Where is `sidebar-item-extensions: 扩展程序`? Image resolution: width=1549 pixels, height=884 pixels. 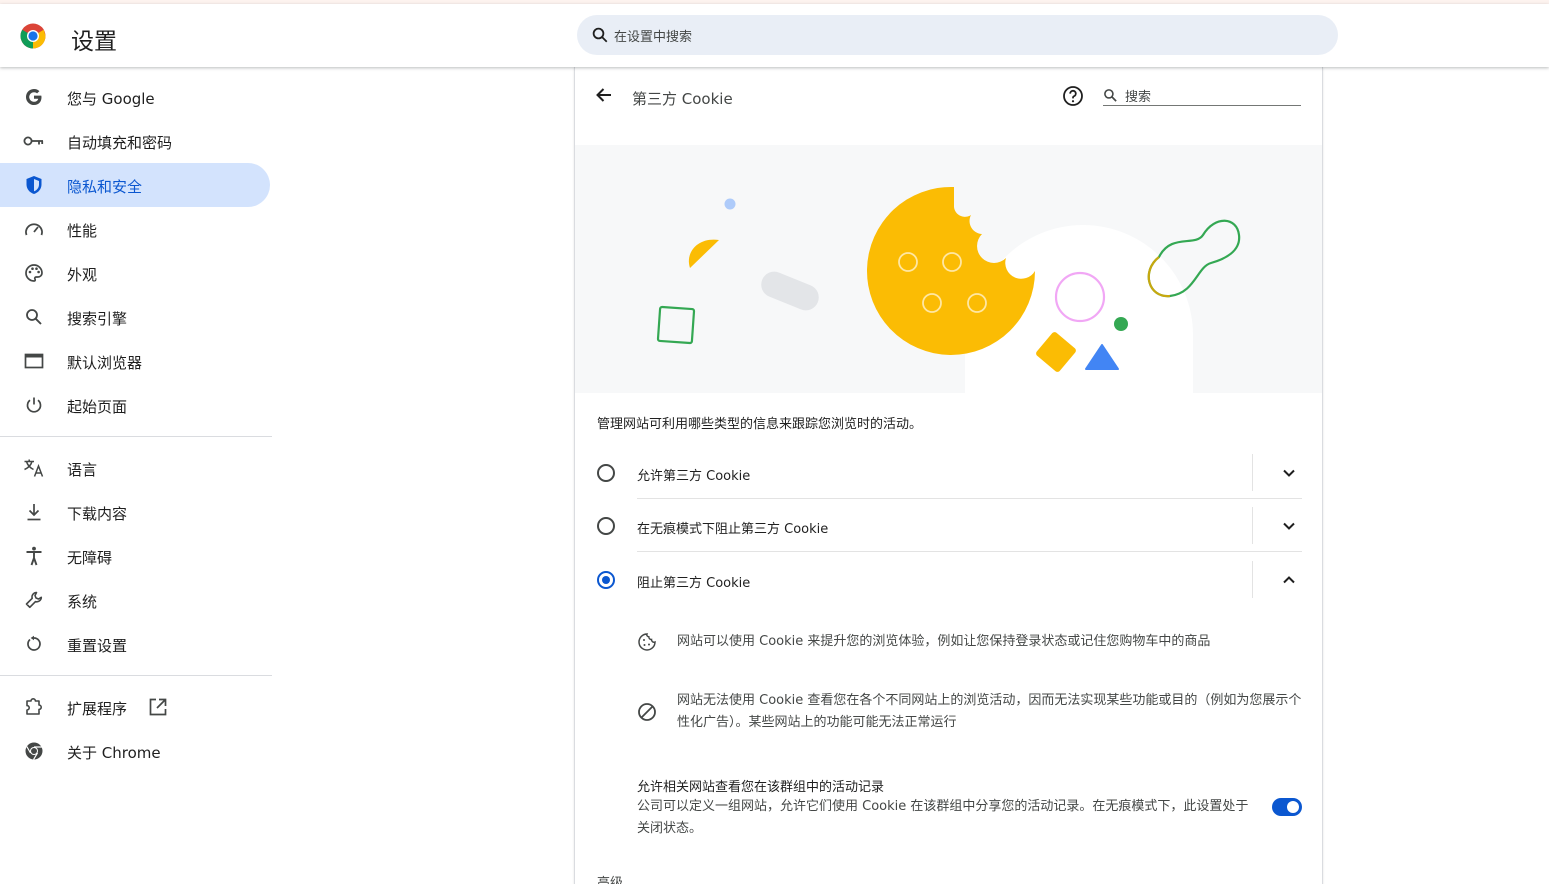
sidebar-item-extensions: 扩展程序 is located at coordinates (135, 707).